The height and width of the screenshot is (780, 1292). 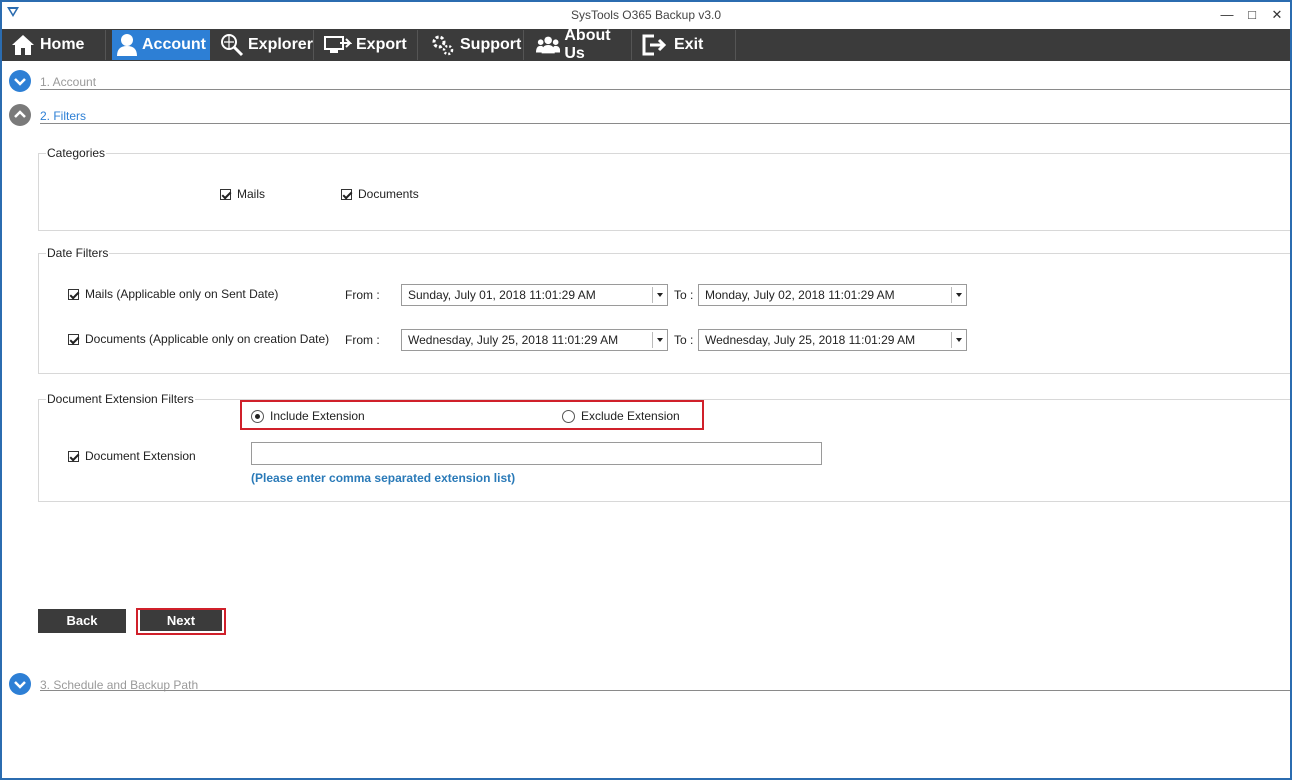 I want to click on menu-export-label: Export, so click(x=381, y=44).